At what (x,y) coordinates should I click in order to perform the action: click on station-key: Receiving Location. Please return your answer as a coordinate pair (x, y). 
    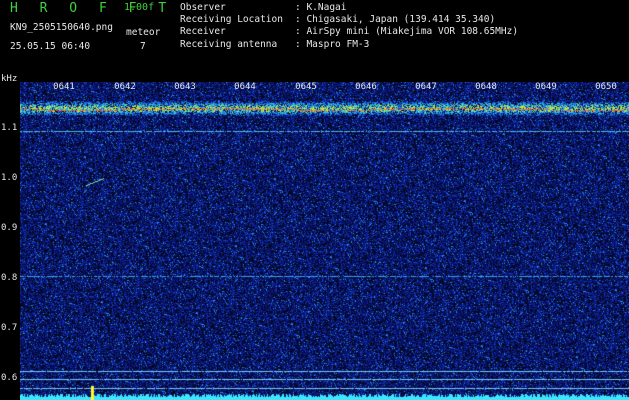
    Looking at the image, I should click on (231, 20).